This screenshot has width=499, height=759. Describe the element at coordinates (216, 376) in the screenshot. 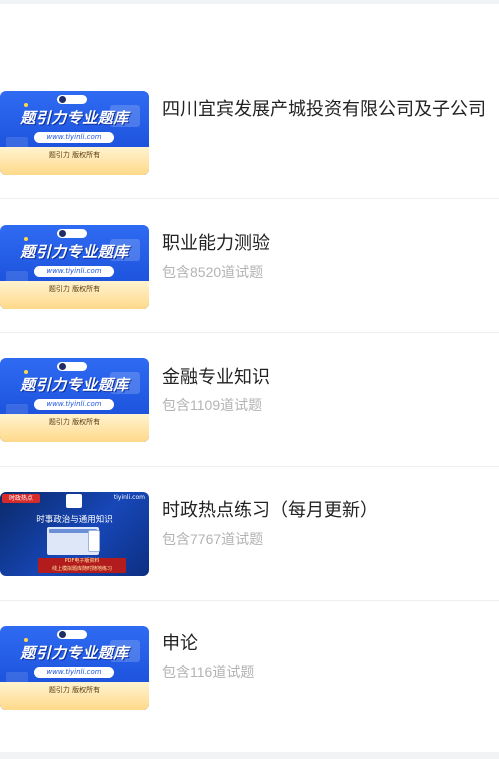

I see `item-title: 金融专业知识` at that location.